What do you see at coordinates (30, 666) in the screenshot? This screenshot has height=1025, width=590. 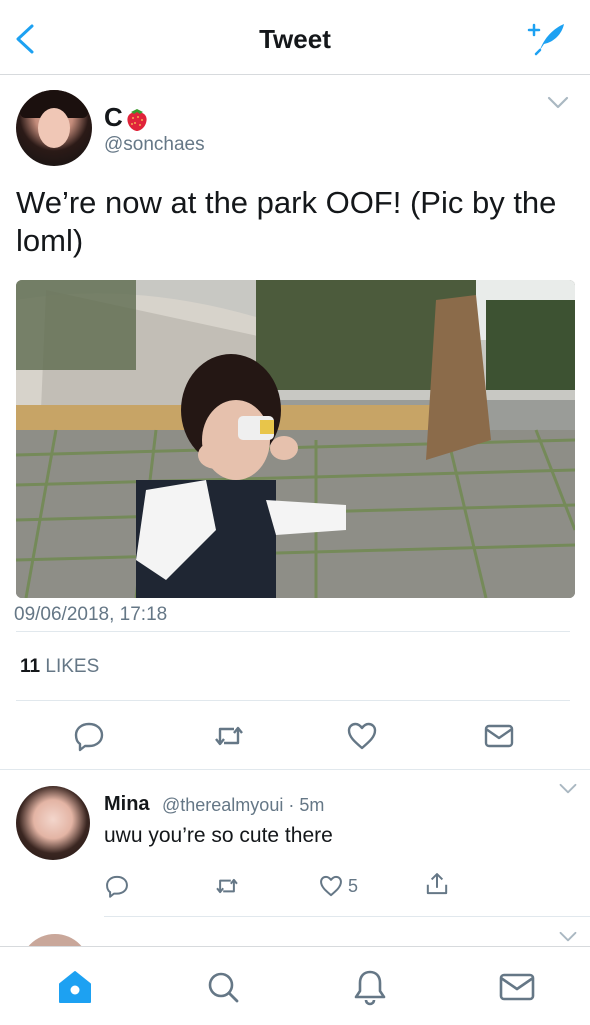 I see `likes-number: 11` at bounding box center [30, 666].